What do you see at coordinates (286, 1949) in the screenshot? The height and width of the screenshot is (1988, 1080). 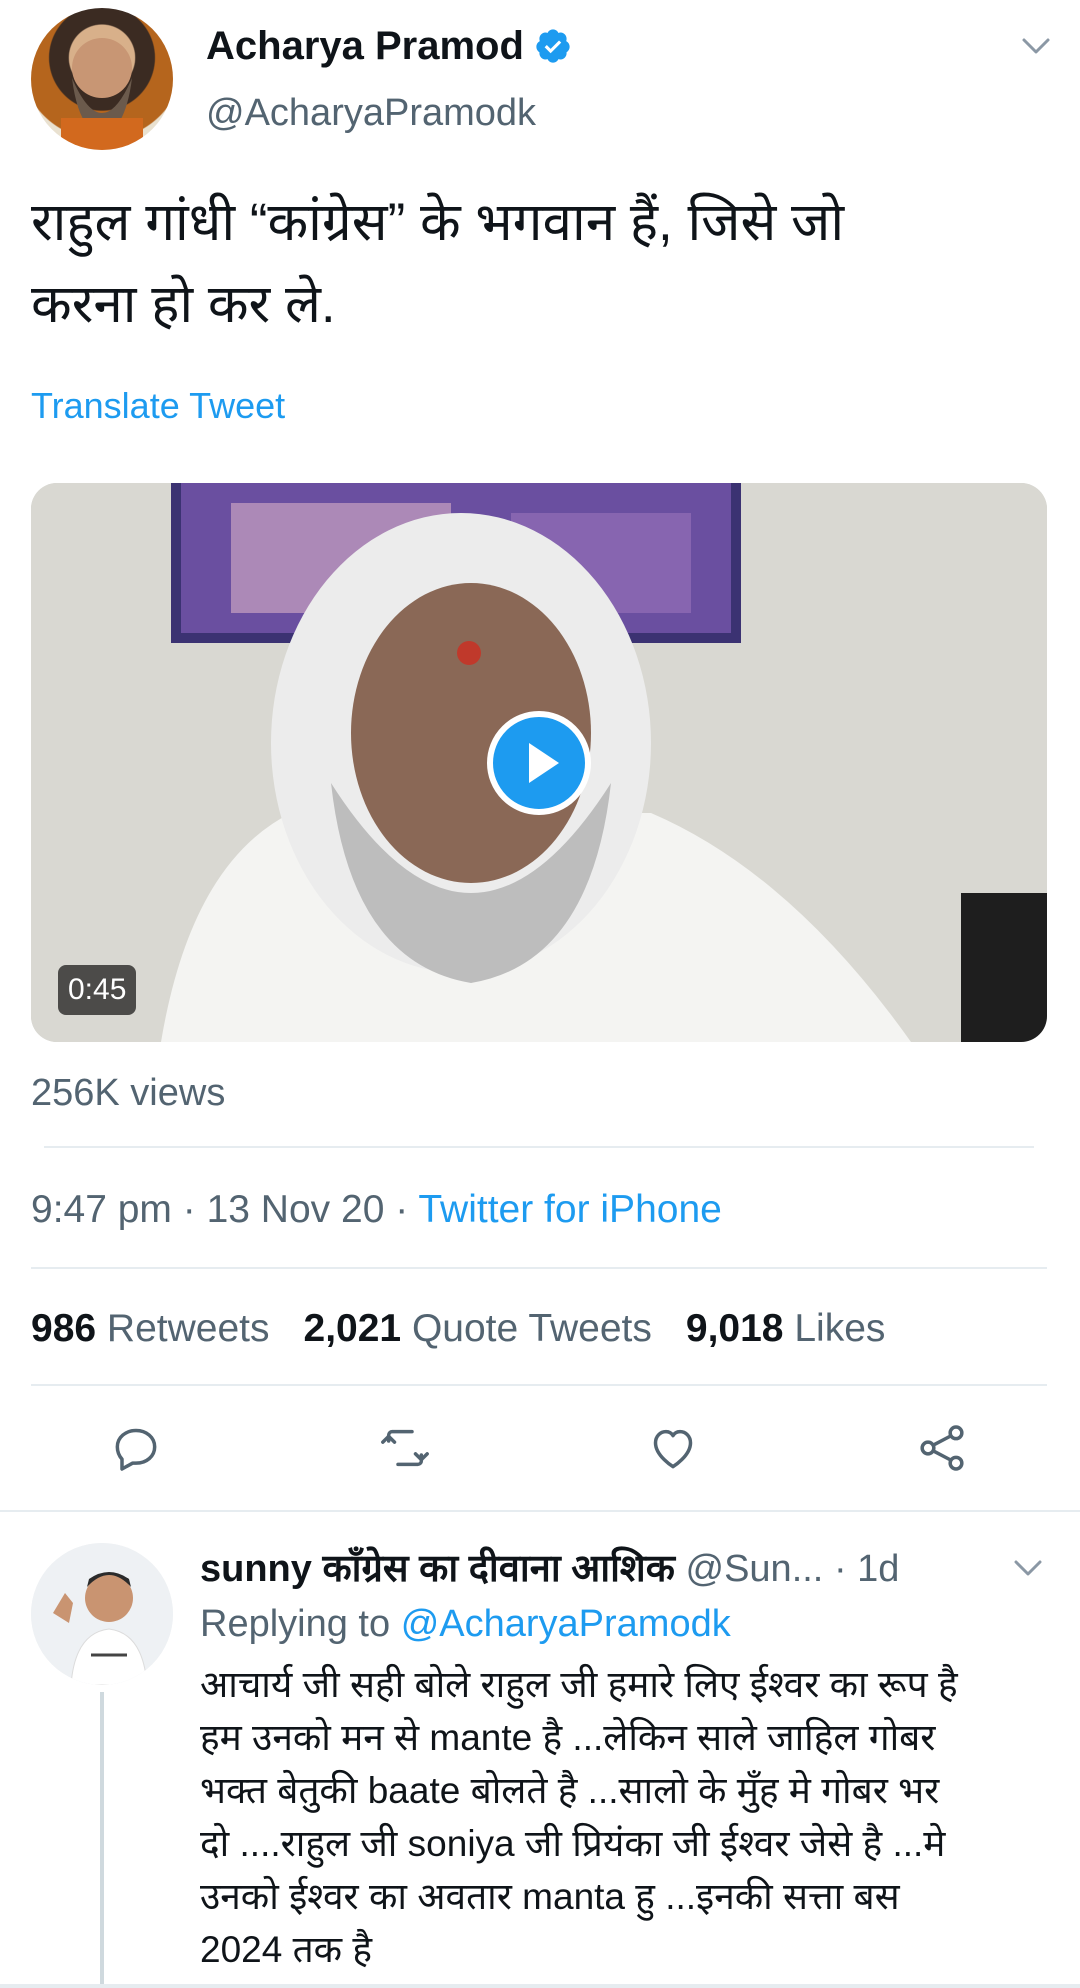 I see `reply-text-line: 2024 तक है` at bounding box center [286, 1949].